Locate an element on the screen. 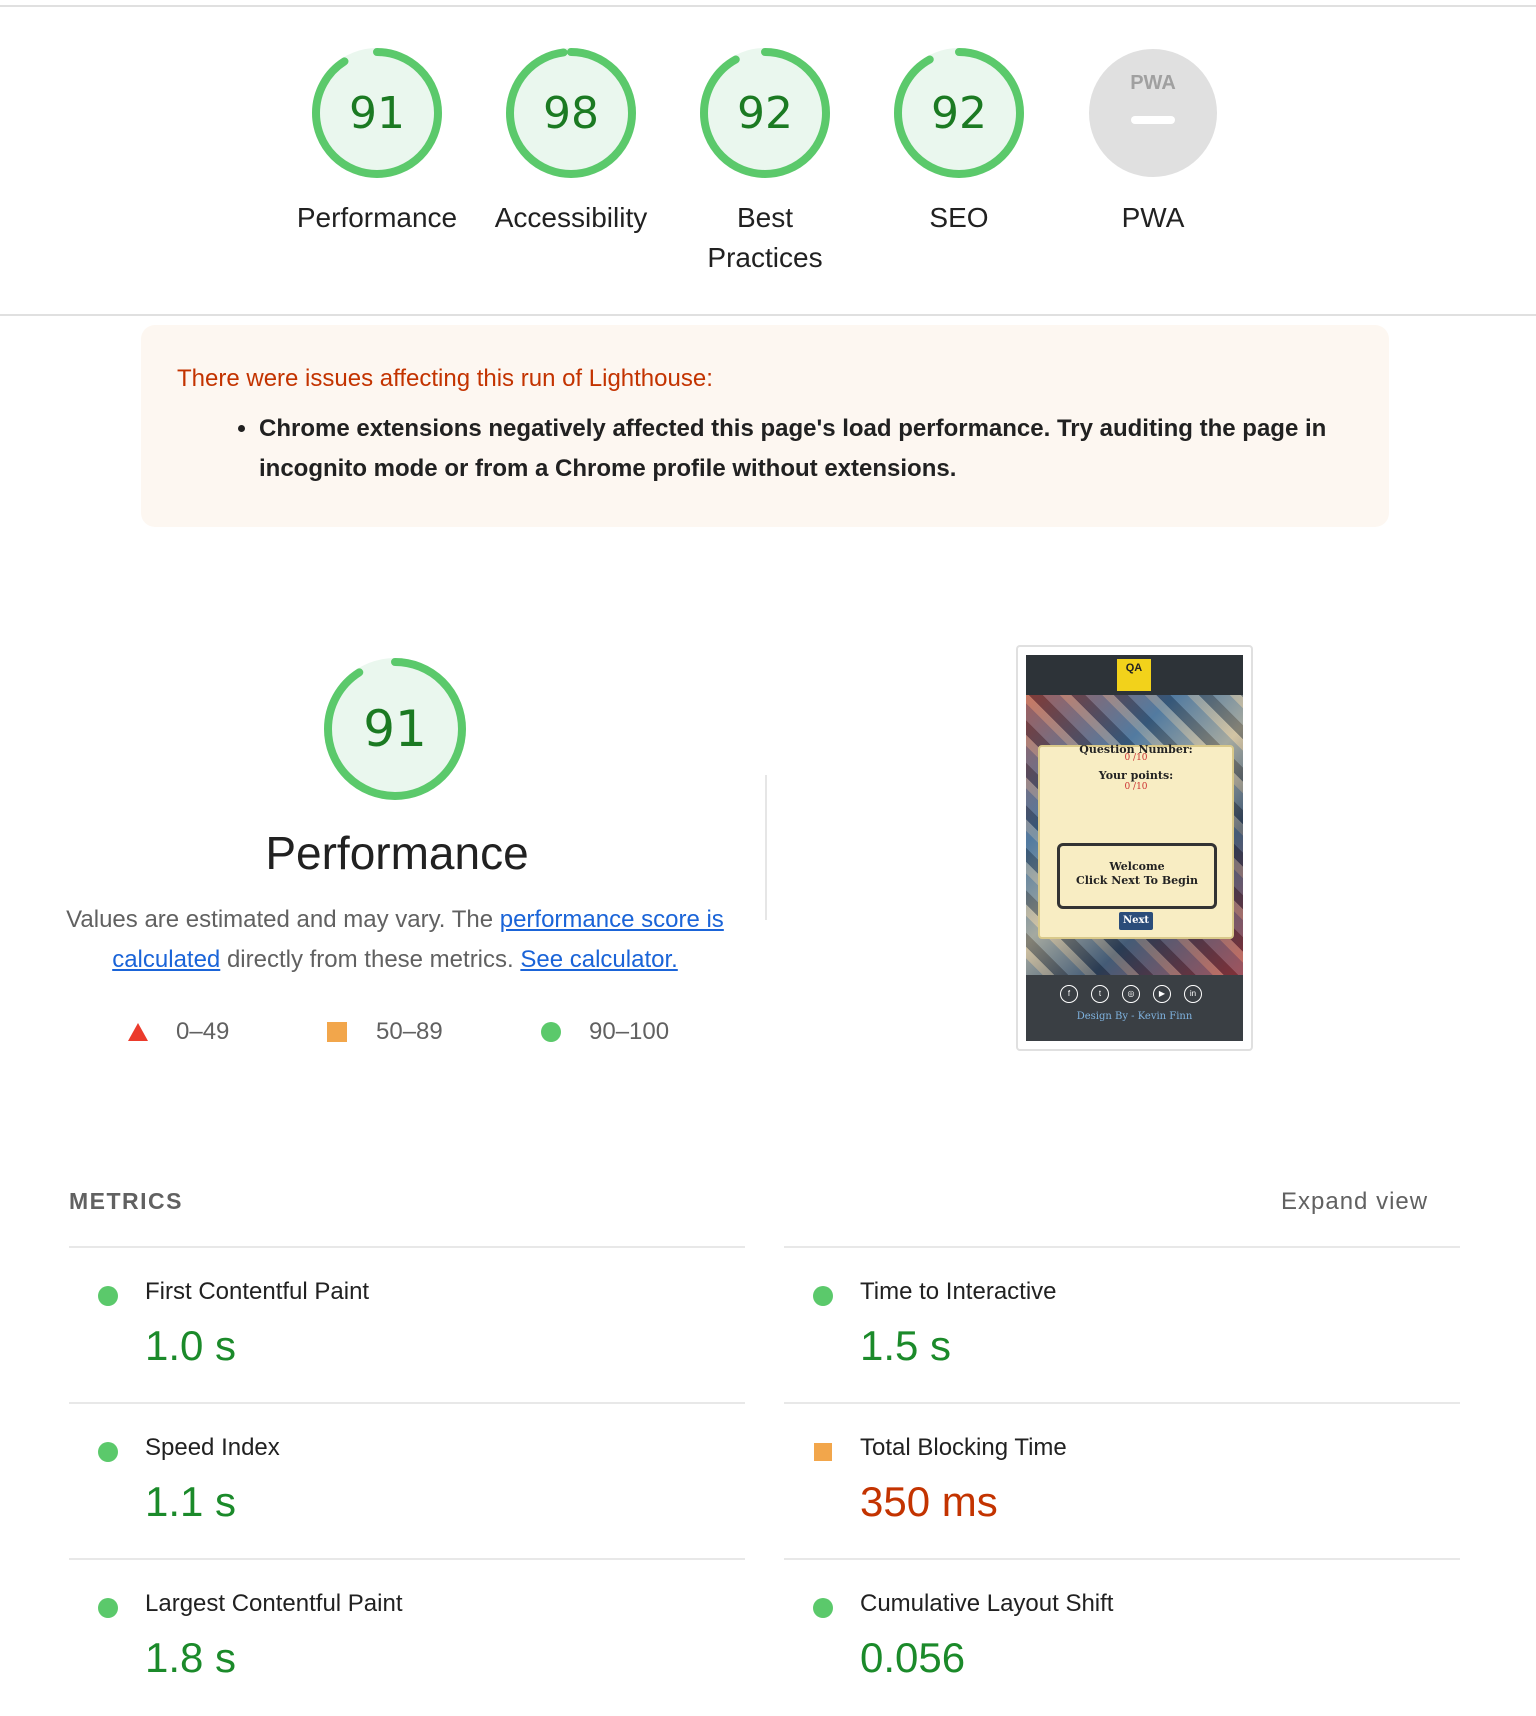 The height and width of the screenshot is (1716, 1536). gauge-best-practices: 92 Best Practices is located at coordinates (765, 162).